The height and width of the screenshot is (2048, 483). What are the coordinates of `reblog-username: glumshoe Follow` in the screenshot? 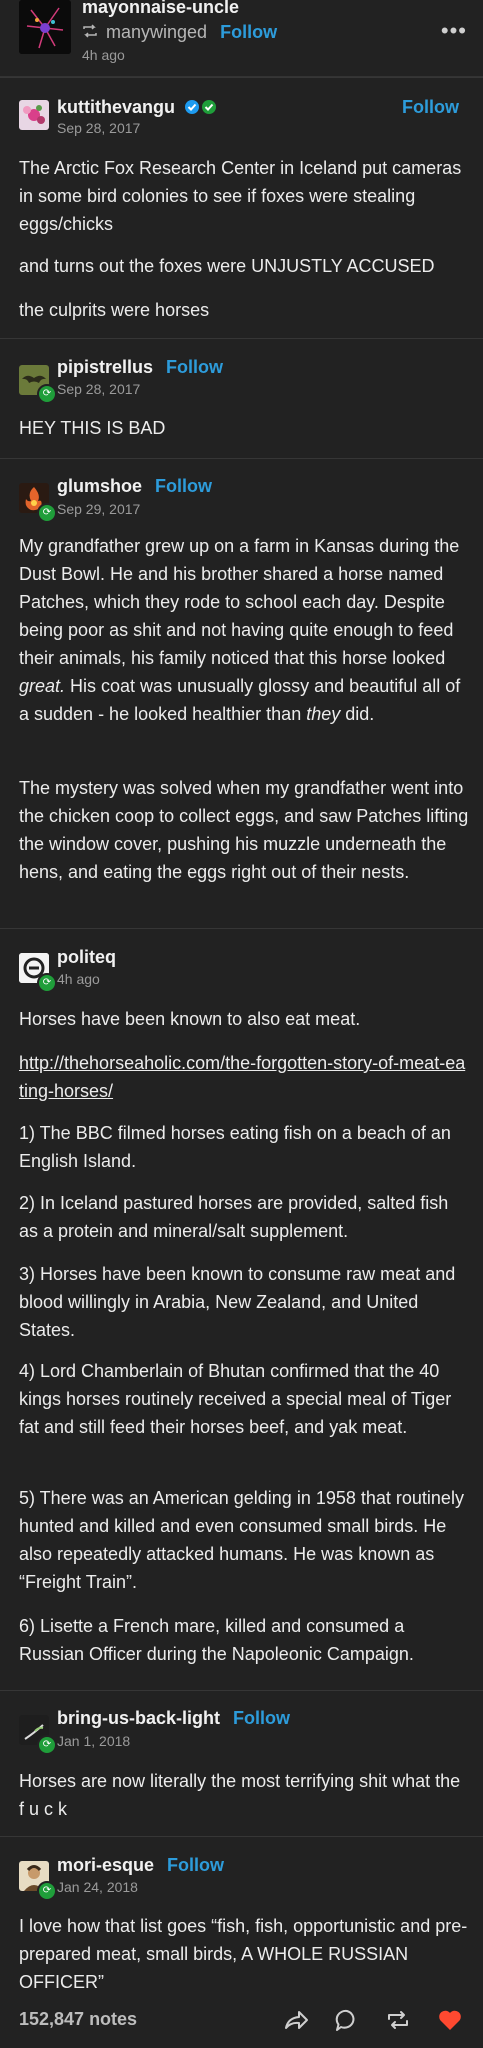 It's located at (134, 486).